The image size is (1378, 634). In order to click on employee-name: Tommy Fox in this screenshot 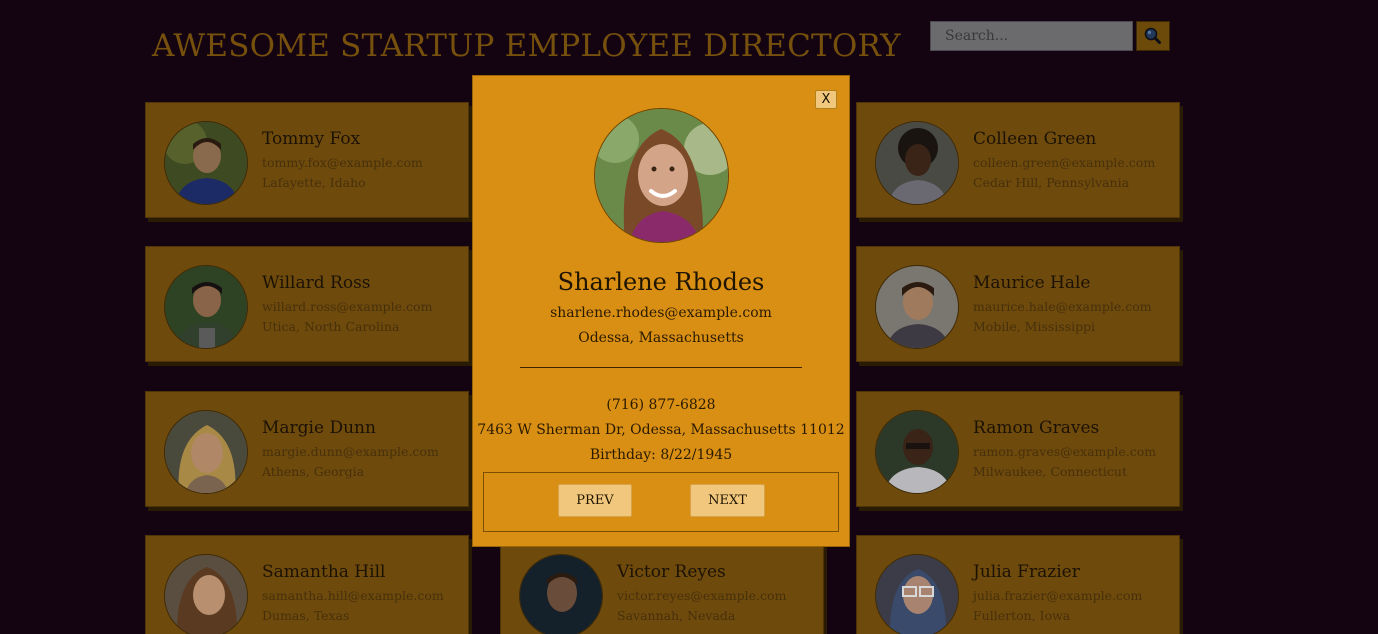, I will do `click(311, 139)`.